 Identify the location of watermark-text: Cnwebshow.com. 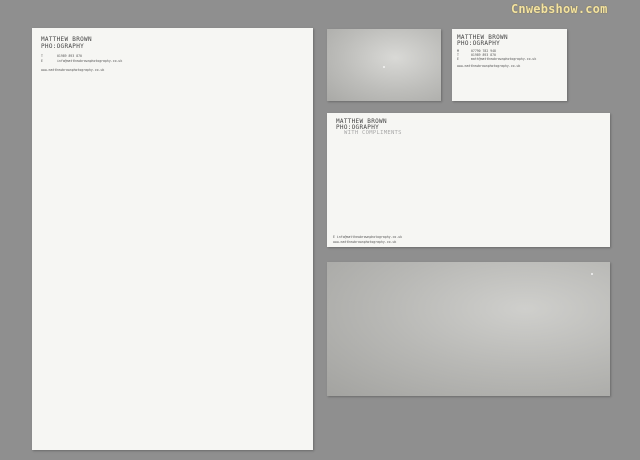
(559, 9).